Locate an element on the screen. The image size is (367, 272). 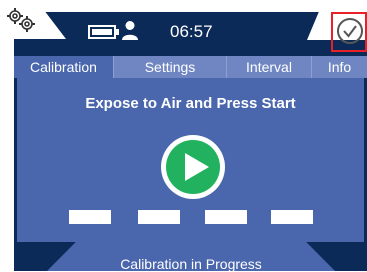
check-highlight is located at coordinates (349, 32).